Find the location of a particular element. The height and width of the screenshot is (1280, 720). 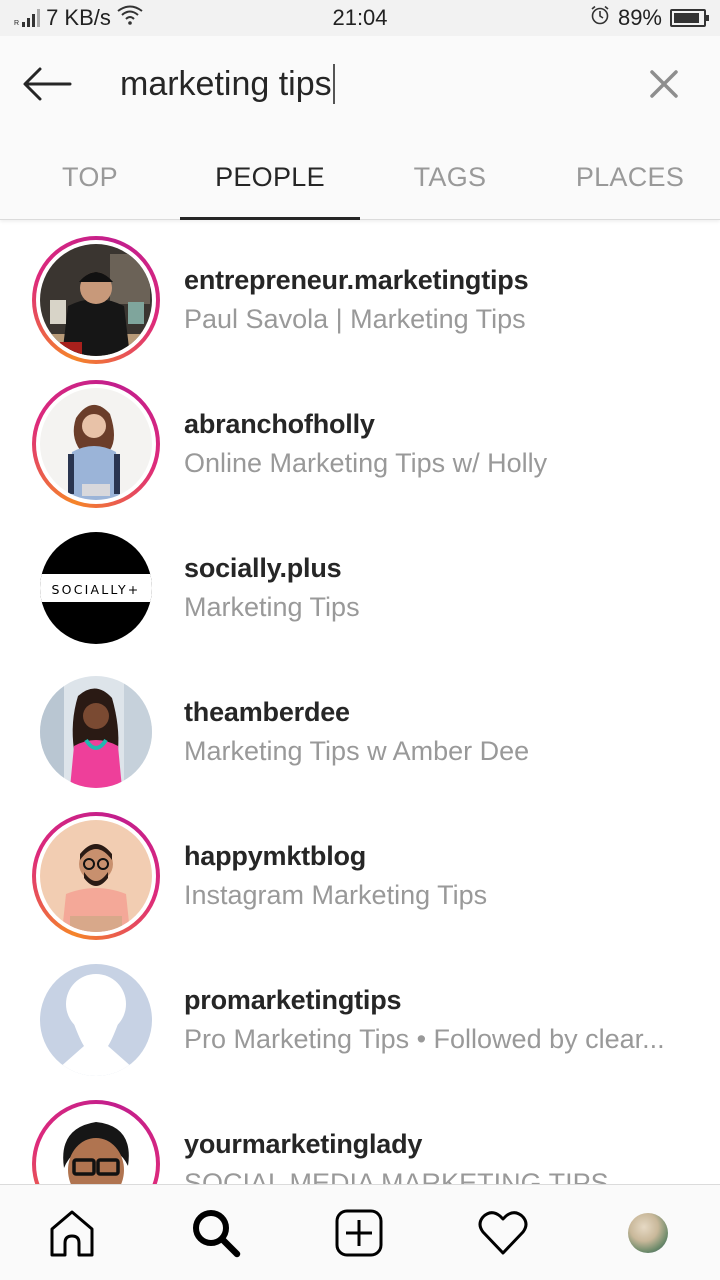

nav-activity is located at coordinates (503, 1233).